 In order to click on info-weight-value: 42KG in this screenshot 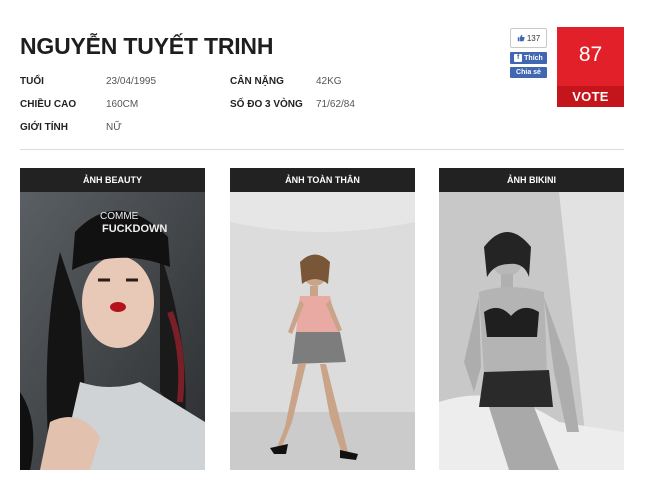, I will do `click(329, 81)`.